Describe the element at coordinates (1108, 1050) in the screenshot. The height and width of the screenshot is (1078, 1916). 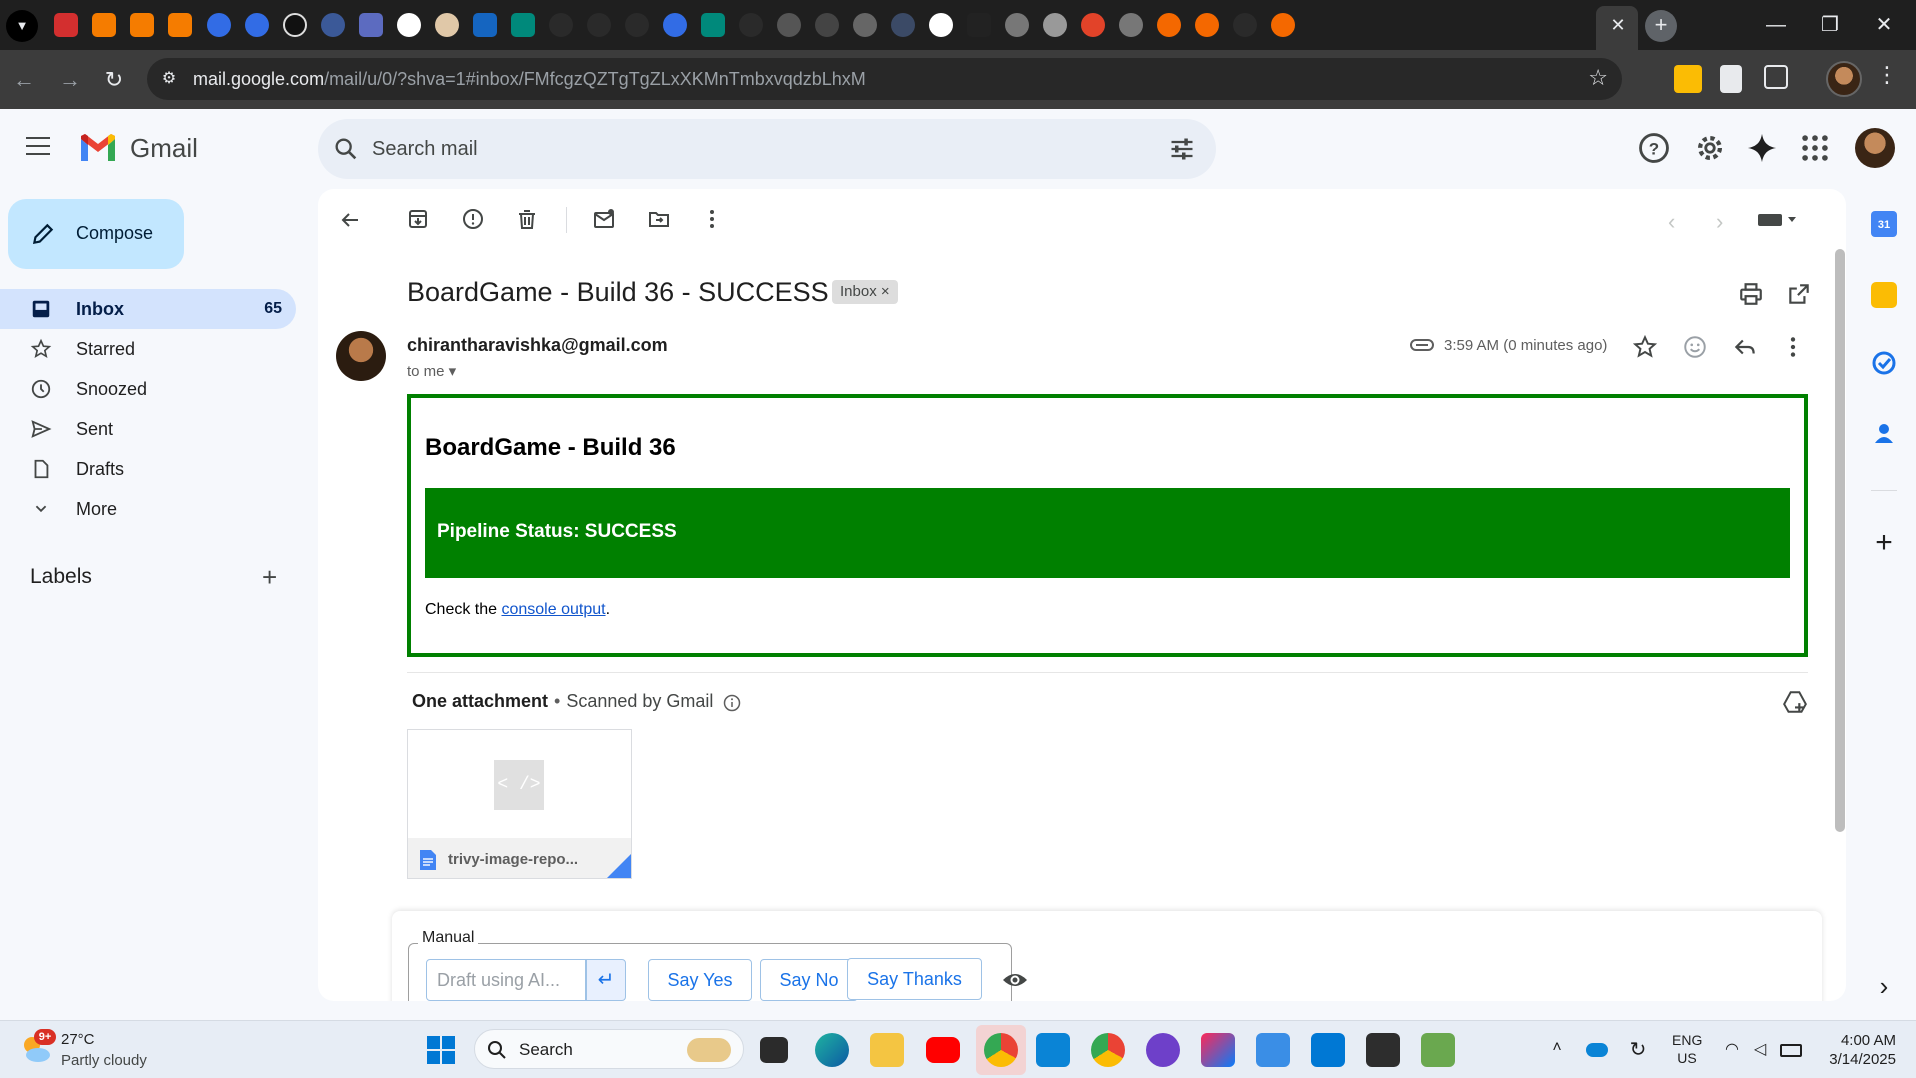
I see `chrome-icon` at that location.